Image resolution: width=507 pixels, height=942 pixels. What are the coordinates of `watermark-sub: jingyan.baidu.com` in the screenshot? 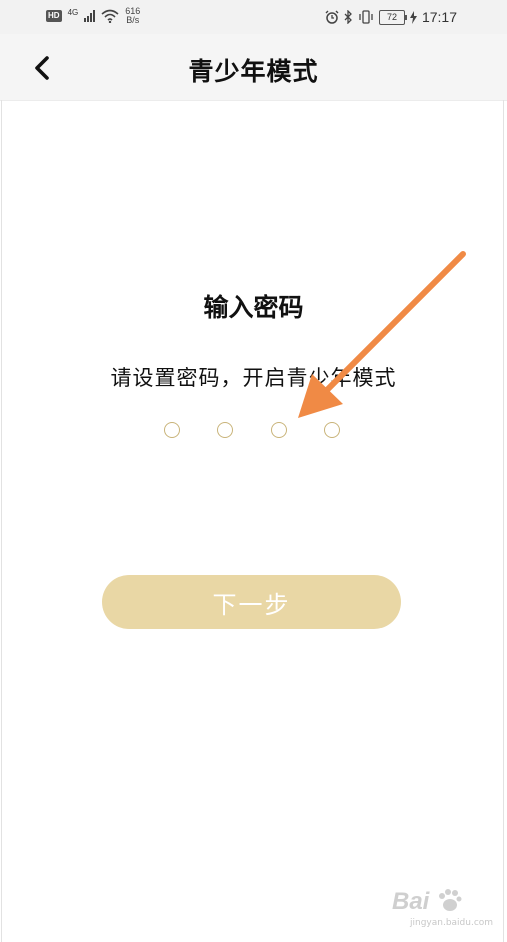 It's located at (452, 923).